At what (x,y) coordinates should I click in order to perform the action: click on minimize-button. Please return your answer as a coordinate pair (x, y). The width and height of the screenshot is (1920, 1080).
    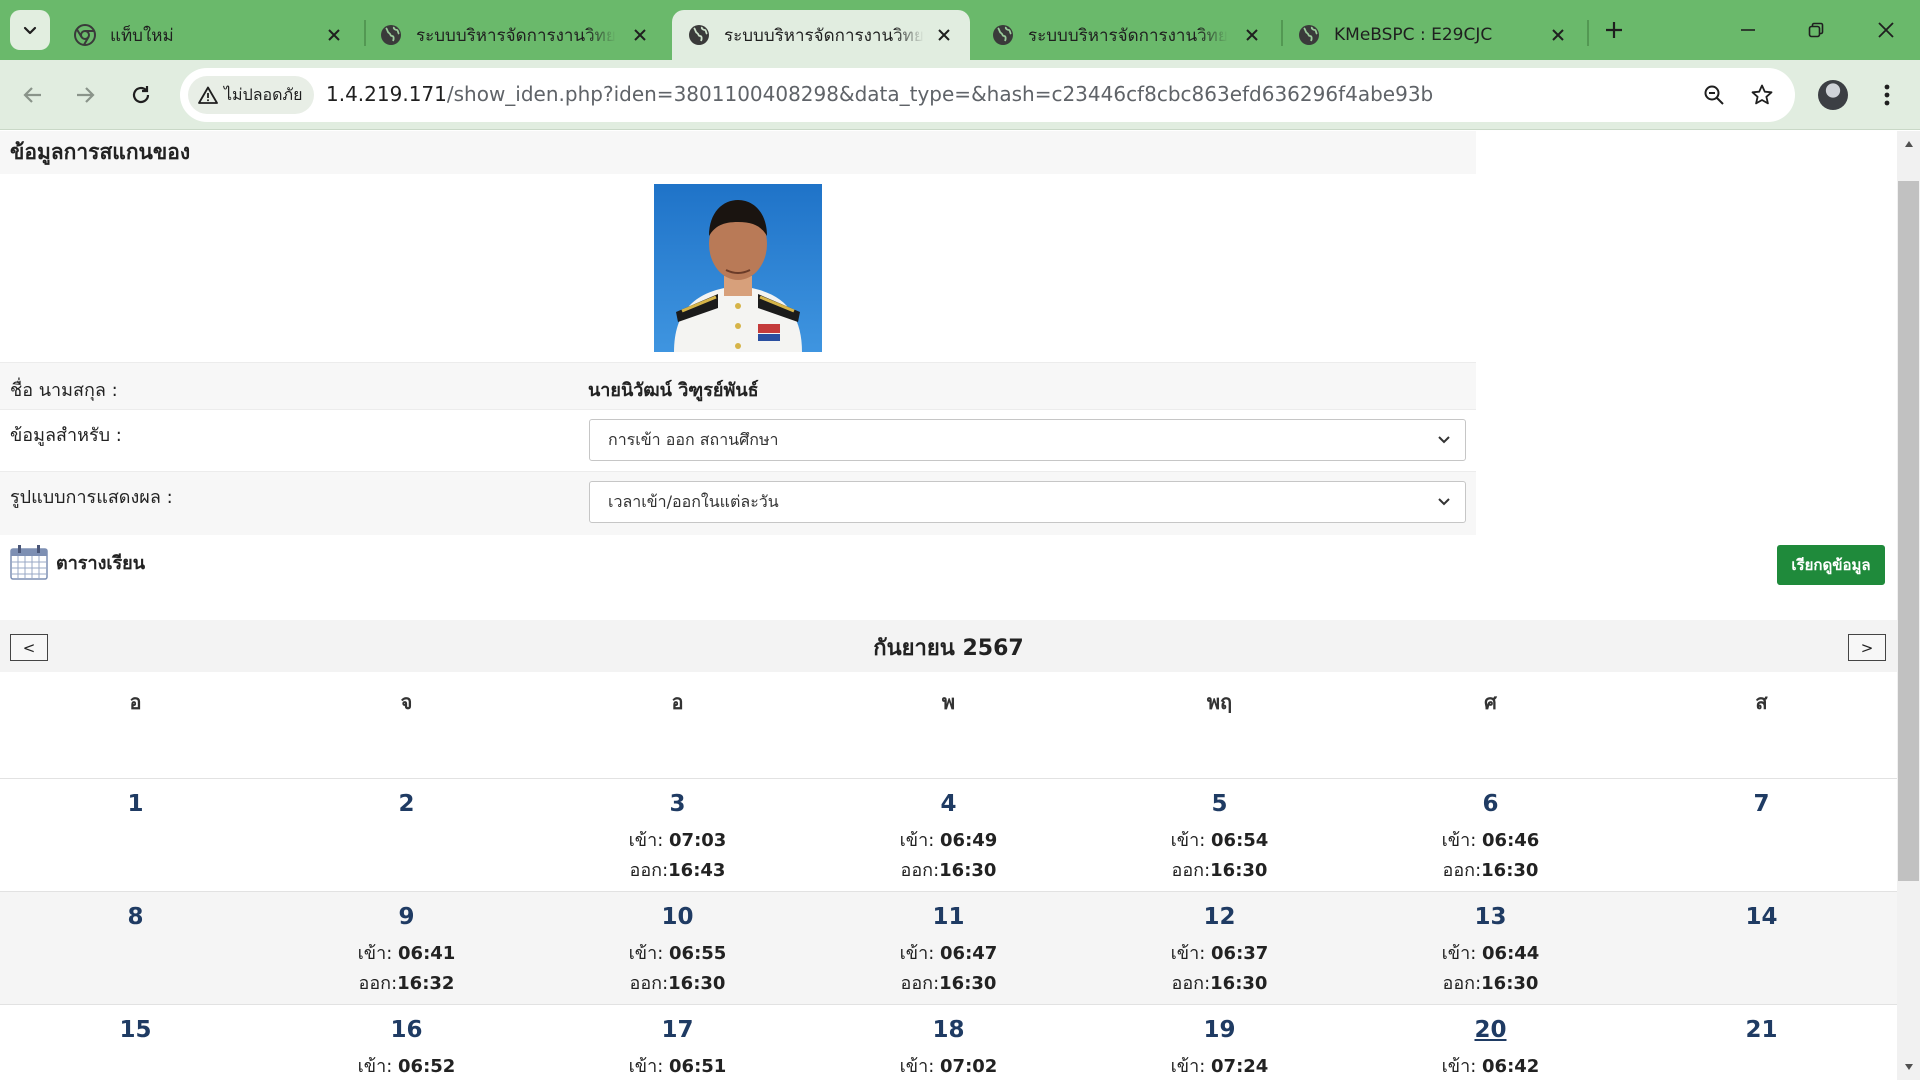
    Looking at the image, I should click on (1748, 30).